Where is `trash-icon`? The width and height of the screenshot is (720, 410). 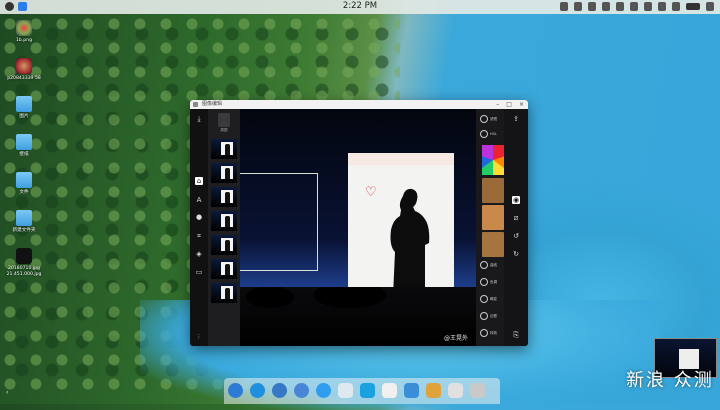
trash-icon is located at coordinates (477, 390).